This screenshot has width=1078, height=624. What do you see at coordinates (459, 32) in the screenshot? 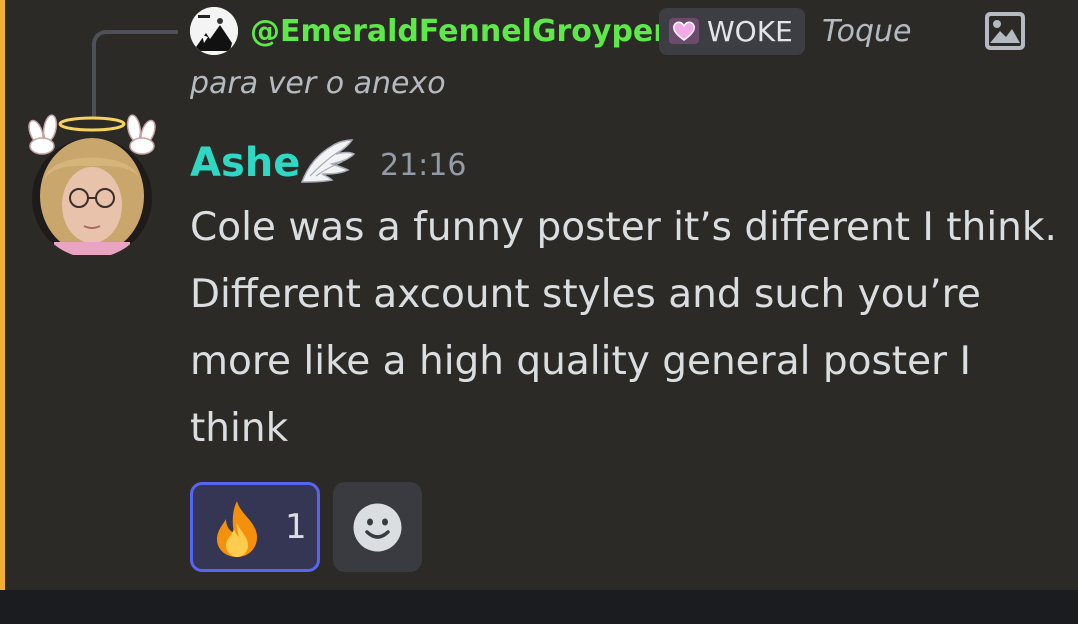
I see `reply-author-name: @EmeraldFennelGroyper` at bounding box center [459, 32].